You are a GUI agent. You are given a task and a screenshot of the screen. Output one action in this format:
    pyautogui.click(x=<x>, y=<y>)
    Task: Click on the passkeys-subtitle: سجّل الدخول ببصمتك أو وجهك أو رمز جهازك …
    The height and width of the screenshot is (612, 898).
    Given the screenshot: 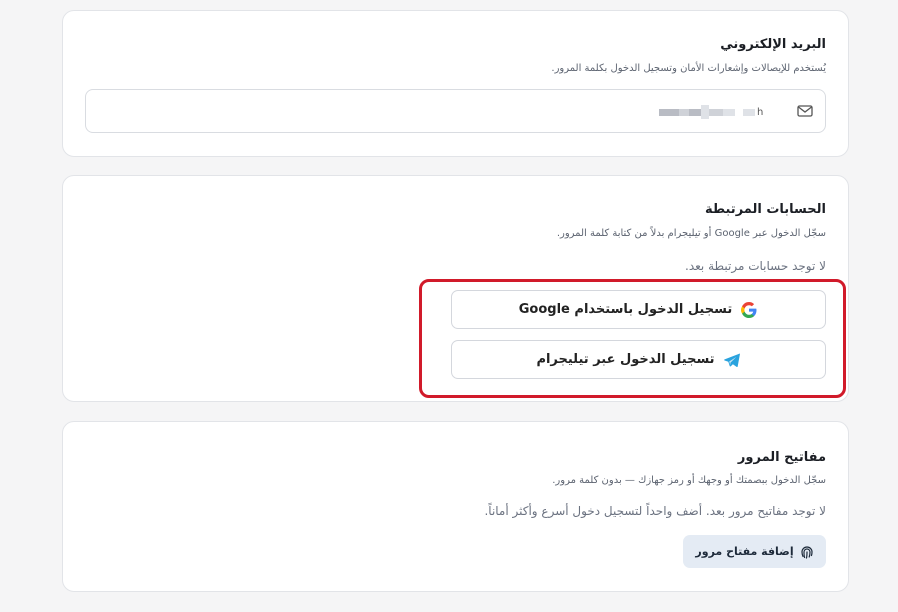 What is the action you would take?
    pyautogui.click(x=689, y=480)
    